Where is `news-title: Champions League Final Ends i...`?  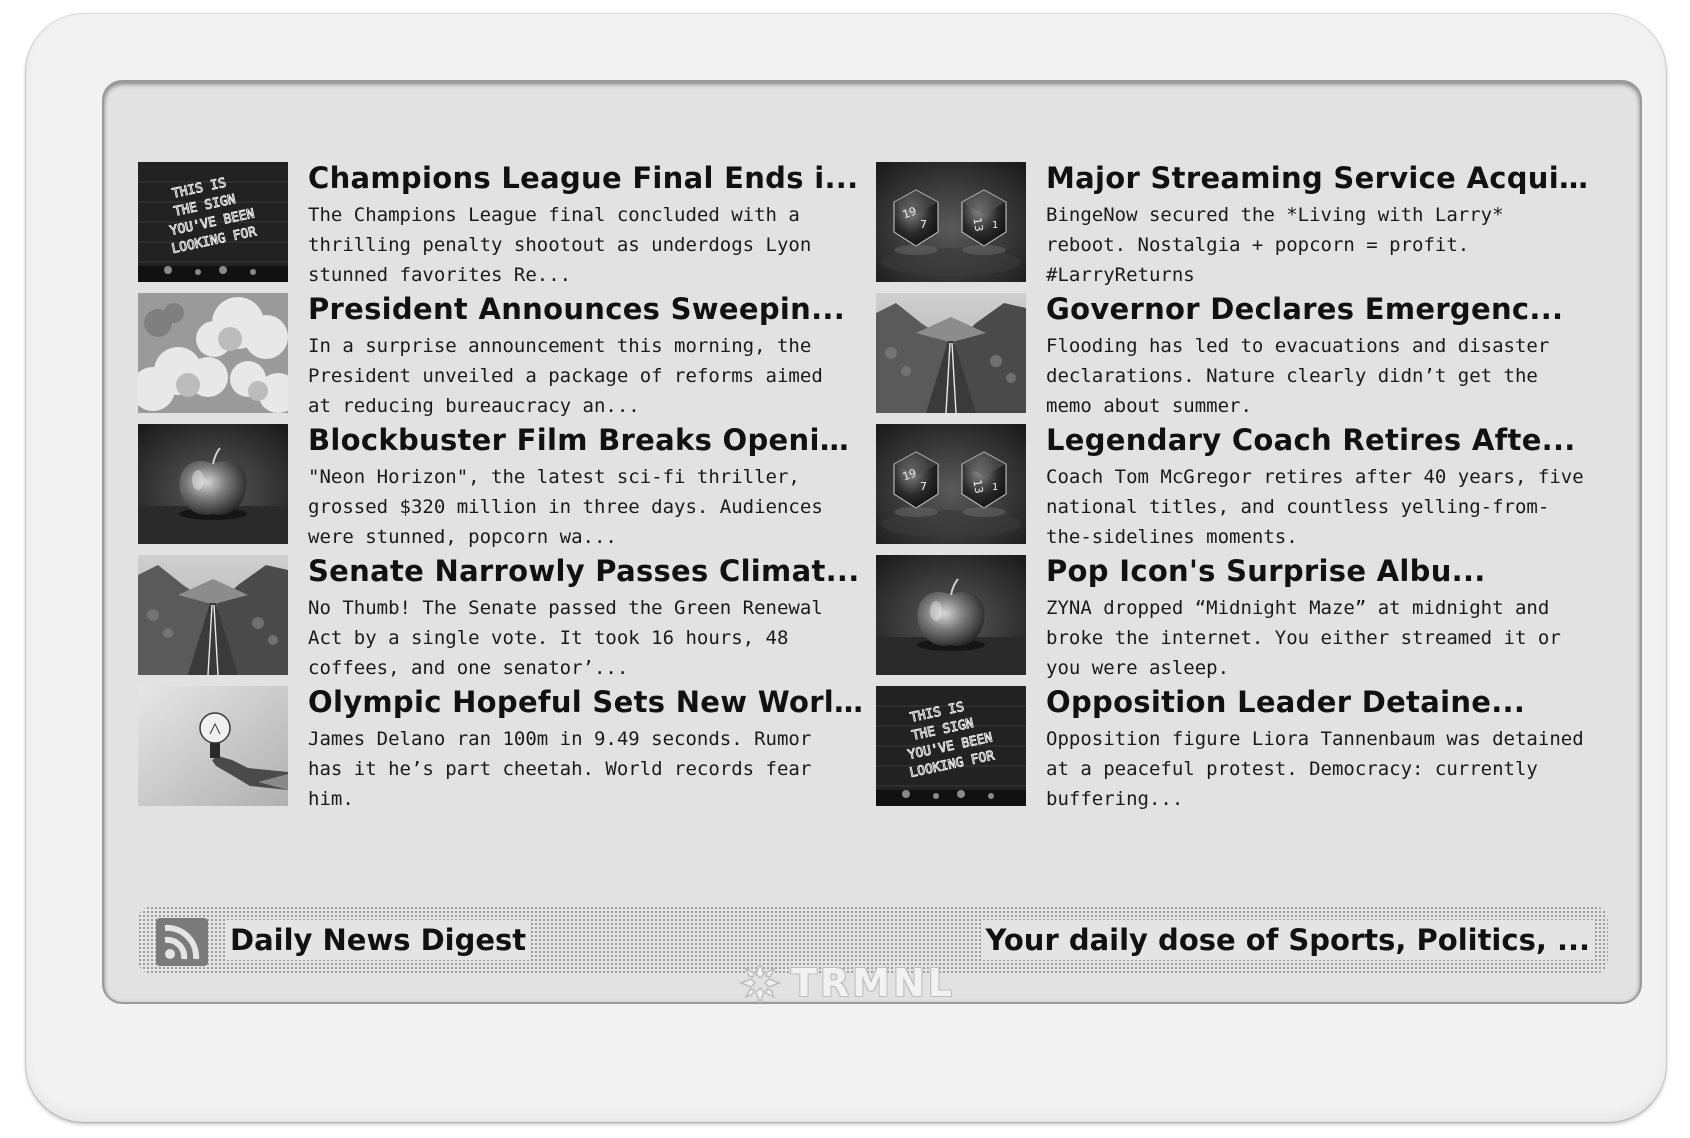
news-title: Champions League Final Ends i... is located at coordinates (583, 178).